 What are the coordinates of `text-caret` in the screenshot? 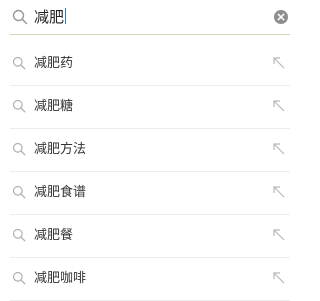 It's located at (66, 16).